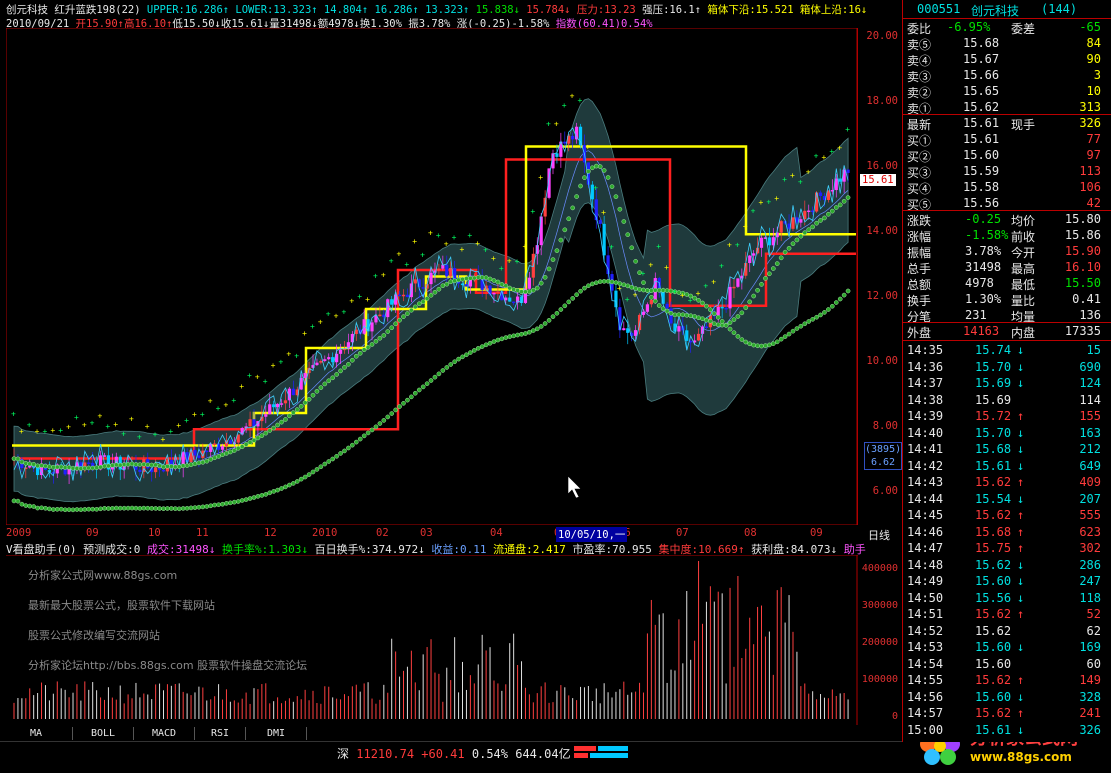 Image resolution: width=1111 pixels, height=773 pixels. What do you see at coordinates (1007, 467) in the screenshot?
I see `tick-row: 14:42 15.61 ↓ 649` at bounding box center [1007, 467].